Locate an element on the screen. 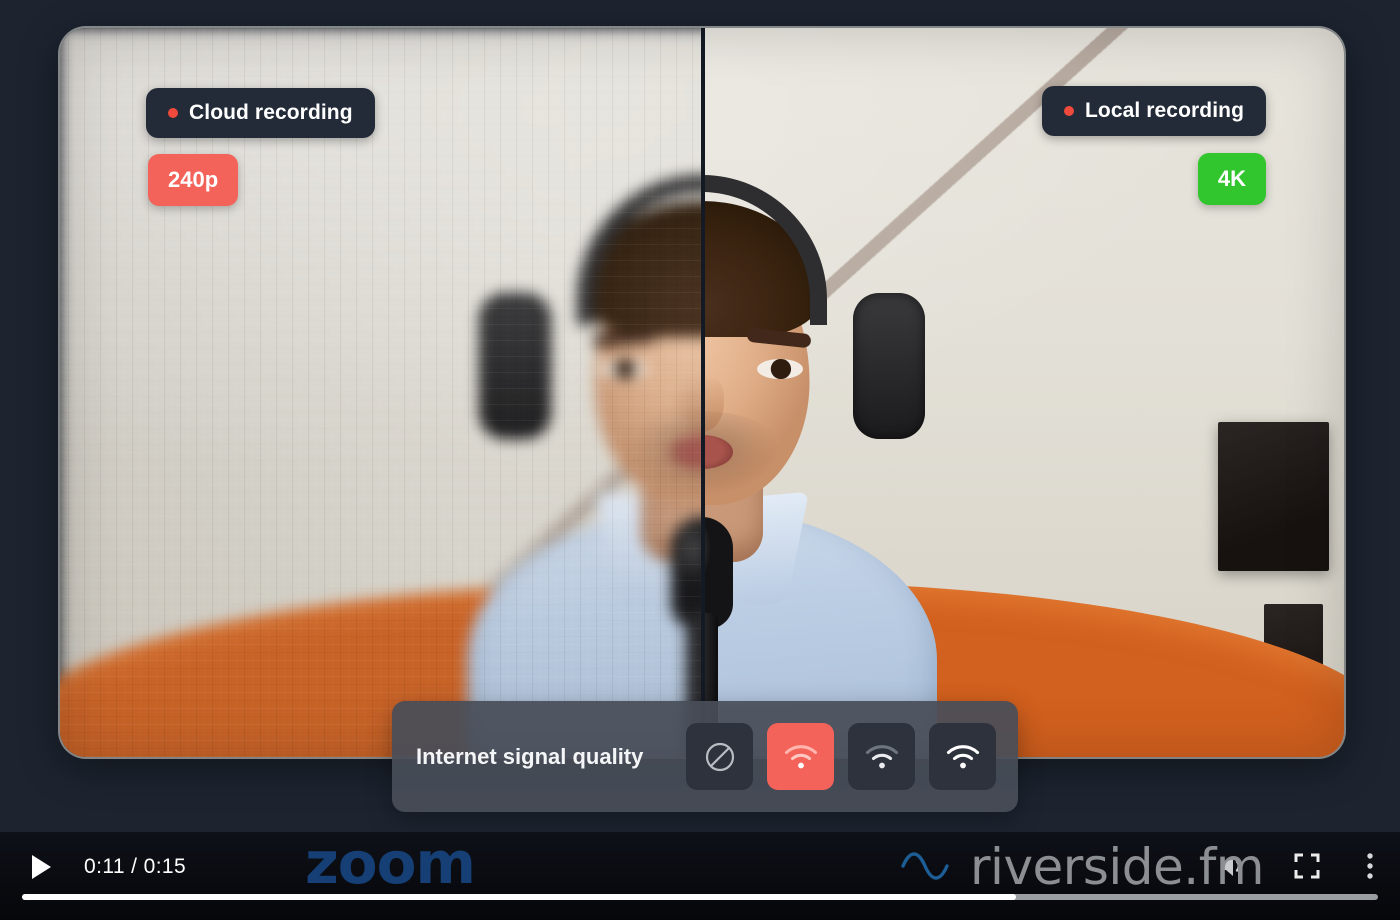 Image resolution: width=1400 pixels, height=920 pixels. play-button is located at coordinates (41, 867).